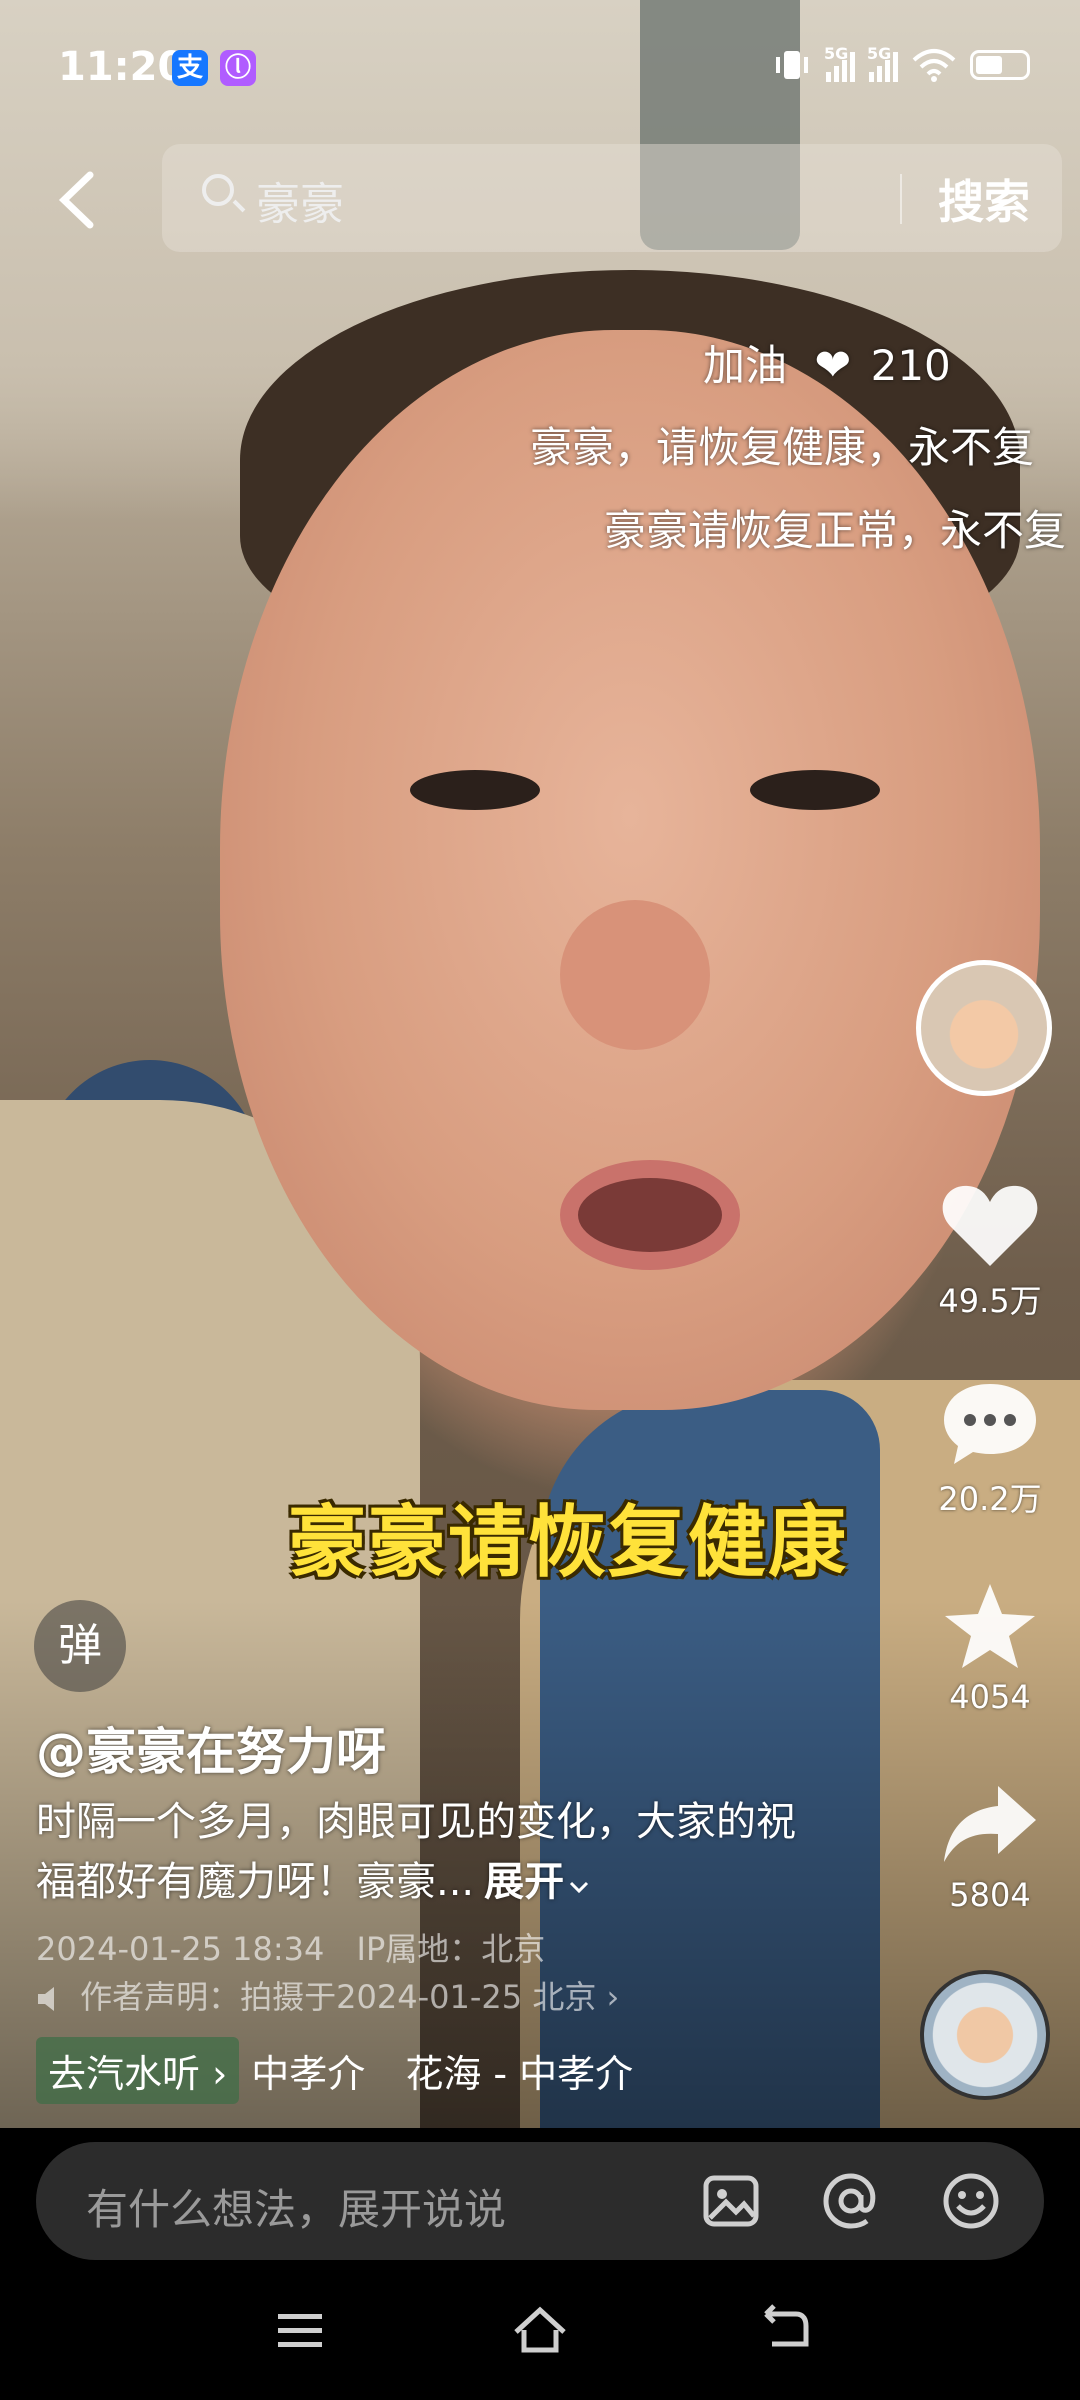 The image size is (1080, 2400). Describe the element at coordinates (540, 70) in the screenshot. I see `status-bar: 11:20 支 ⓛ 5G 5G` at that location.